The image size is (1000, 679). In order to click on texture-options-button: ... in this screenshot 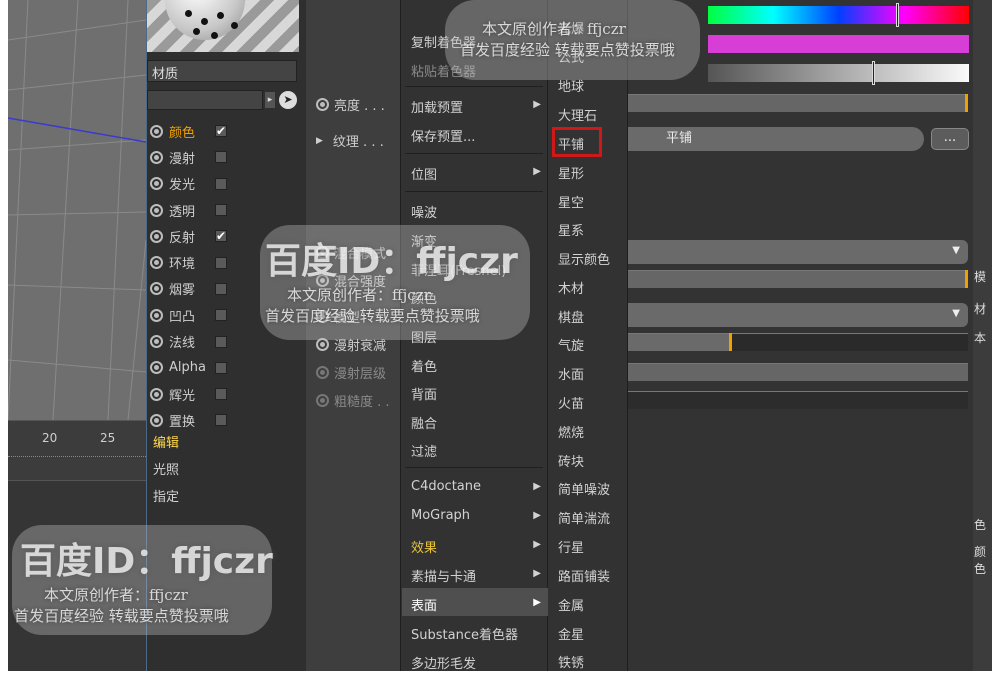, I will do `click(950, 139)`.